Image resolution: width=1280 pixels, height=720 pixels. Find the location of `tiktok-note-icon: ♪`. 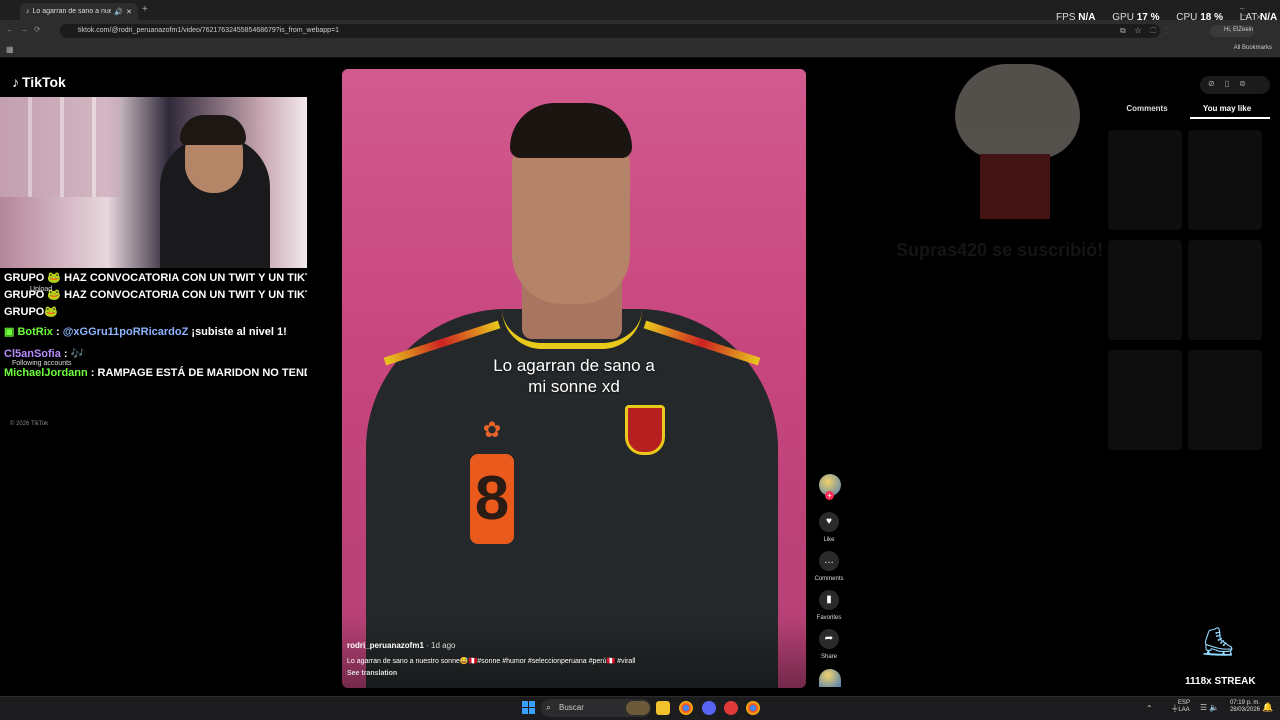

tiktok-note-icon: ♪ is located at coordinates (15, 82).